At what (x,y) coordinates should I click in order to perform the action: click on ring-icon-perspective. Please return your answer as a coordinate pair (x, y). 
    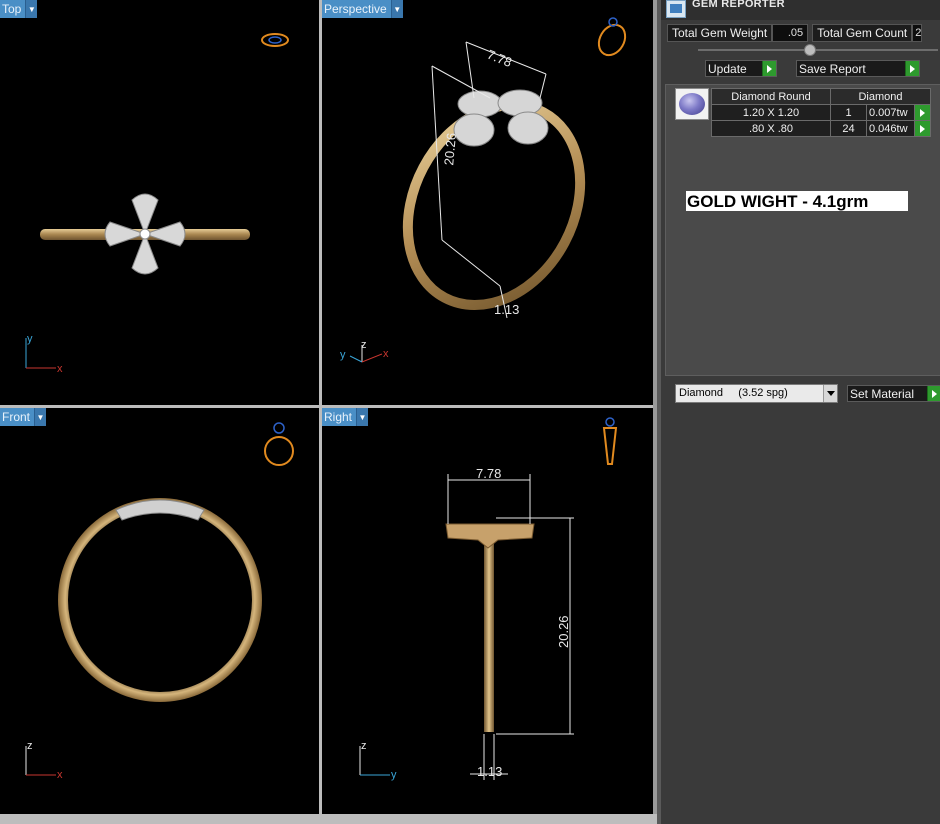
    Looking at the image, I should click on (612, 37).